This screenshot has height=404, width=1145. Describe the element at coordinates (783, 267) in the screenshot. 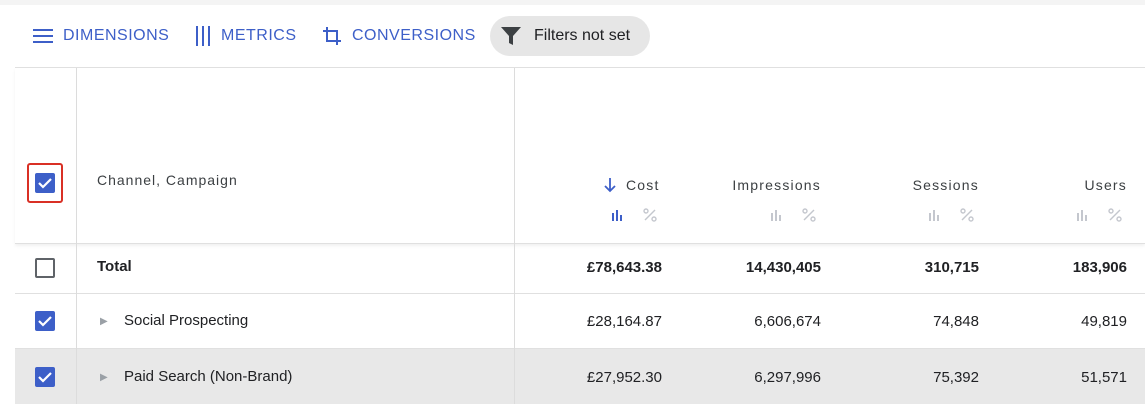

I see `total-impressions: 14,430,405` at that location.